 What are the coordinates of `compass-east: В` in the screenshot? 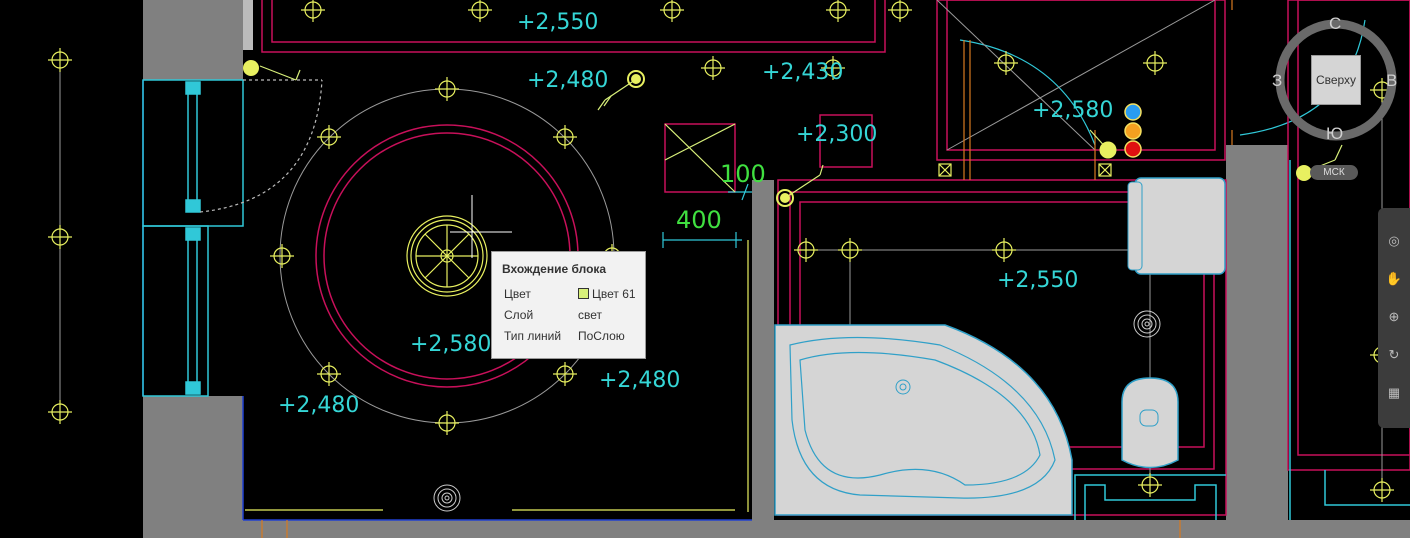 It's located at (1391, 81).